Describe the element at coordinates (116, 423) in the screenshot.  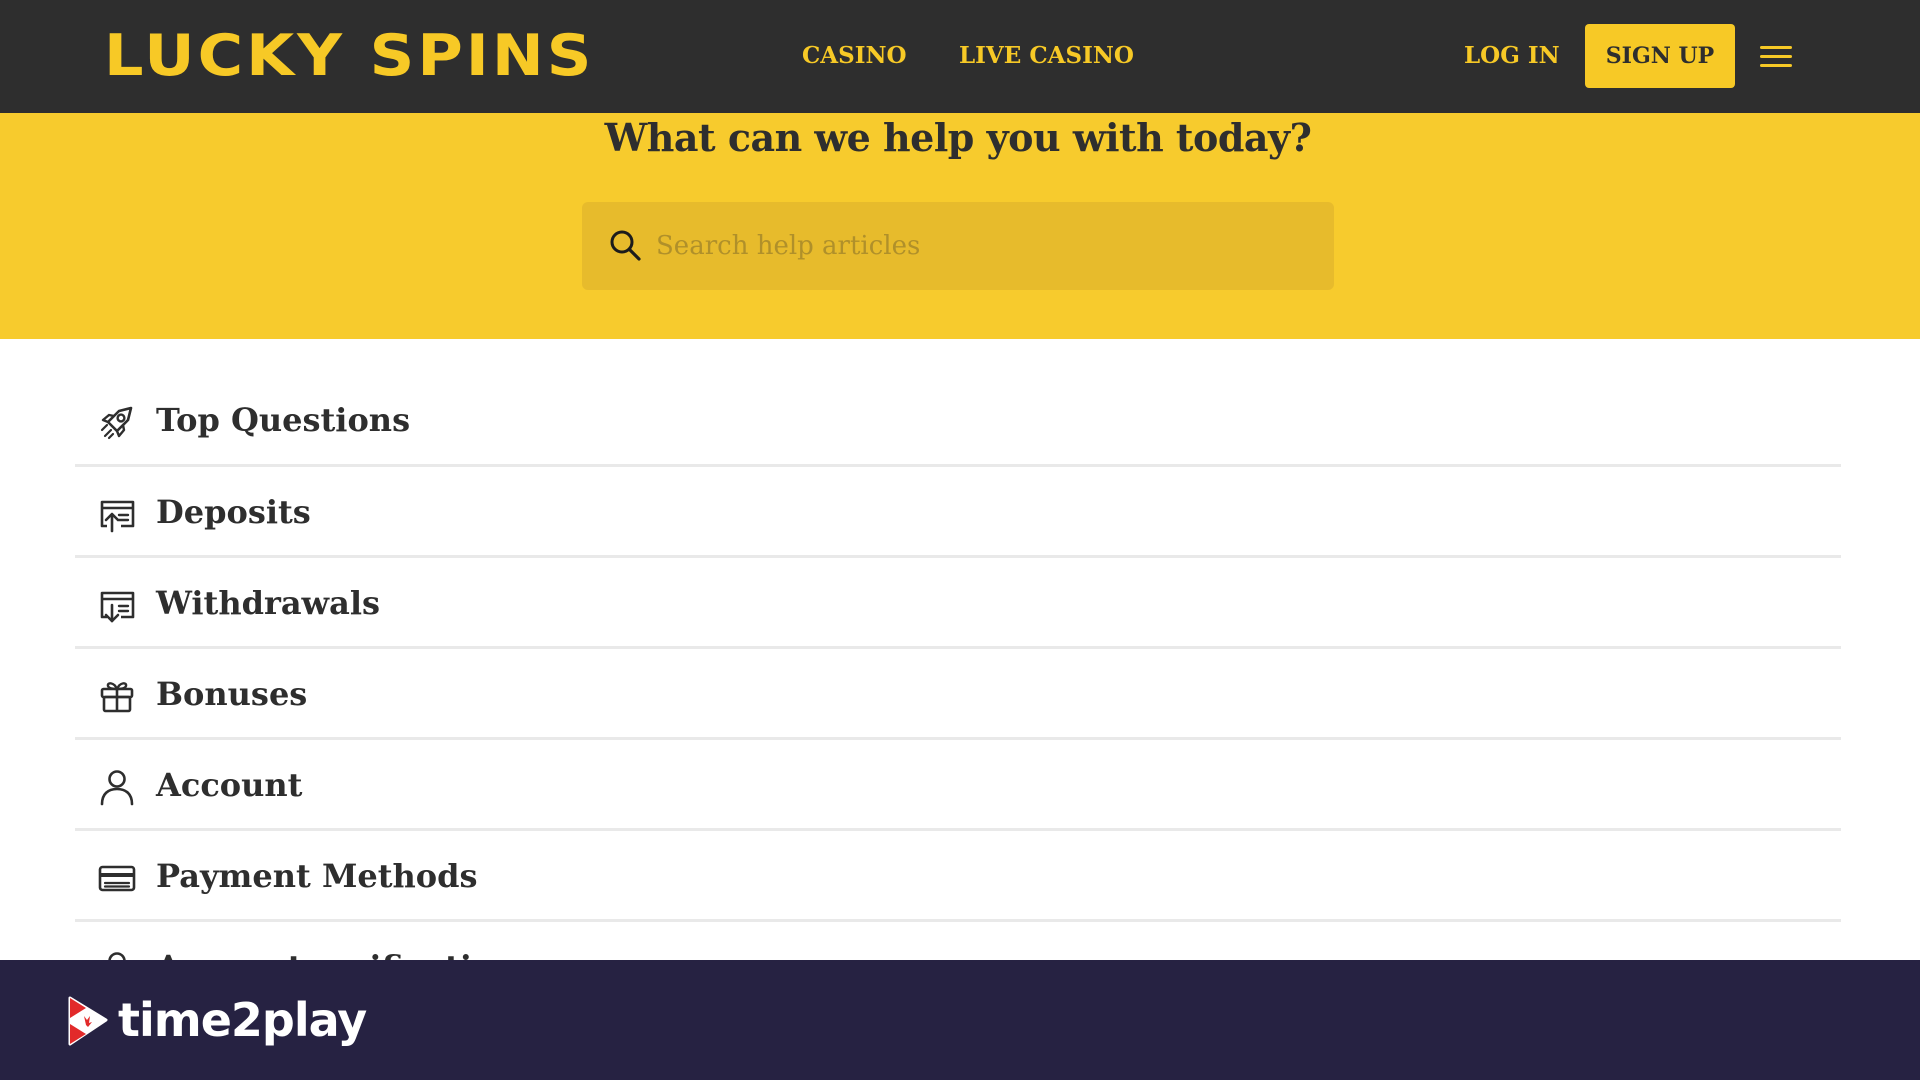
I see `rocket-icon` at that location.